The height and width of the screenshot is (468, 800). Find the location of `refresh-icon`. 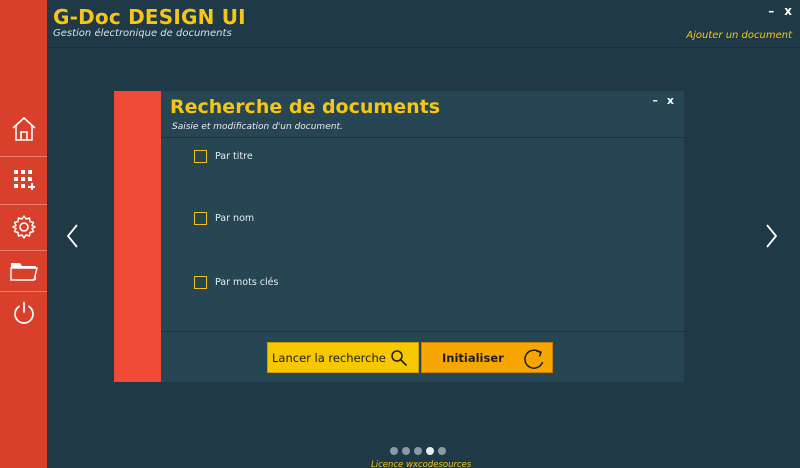

refresh-icon is located at coordinates (534, 359).